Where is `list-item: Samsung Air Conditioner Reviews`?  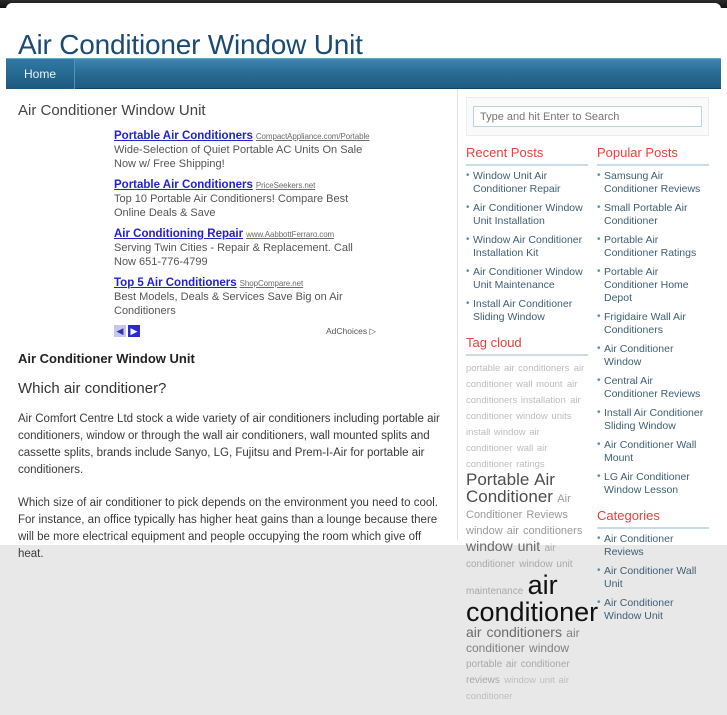
list-item: Samsung Air Conditioner Reviews is located at coordinates (653, 182).